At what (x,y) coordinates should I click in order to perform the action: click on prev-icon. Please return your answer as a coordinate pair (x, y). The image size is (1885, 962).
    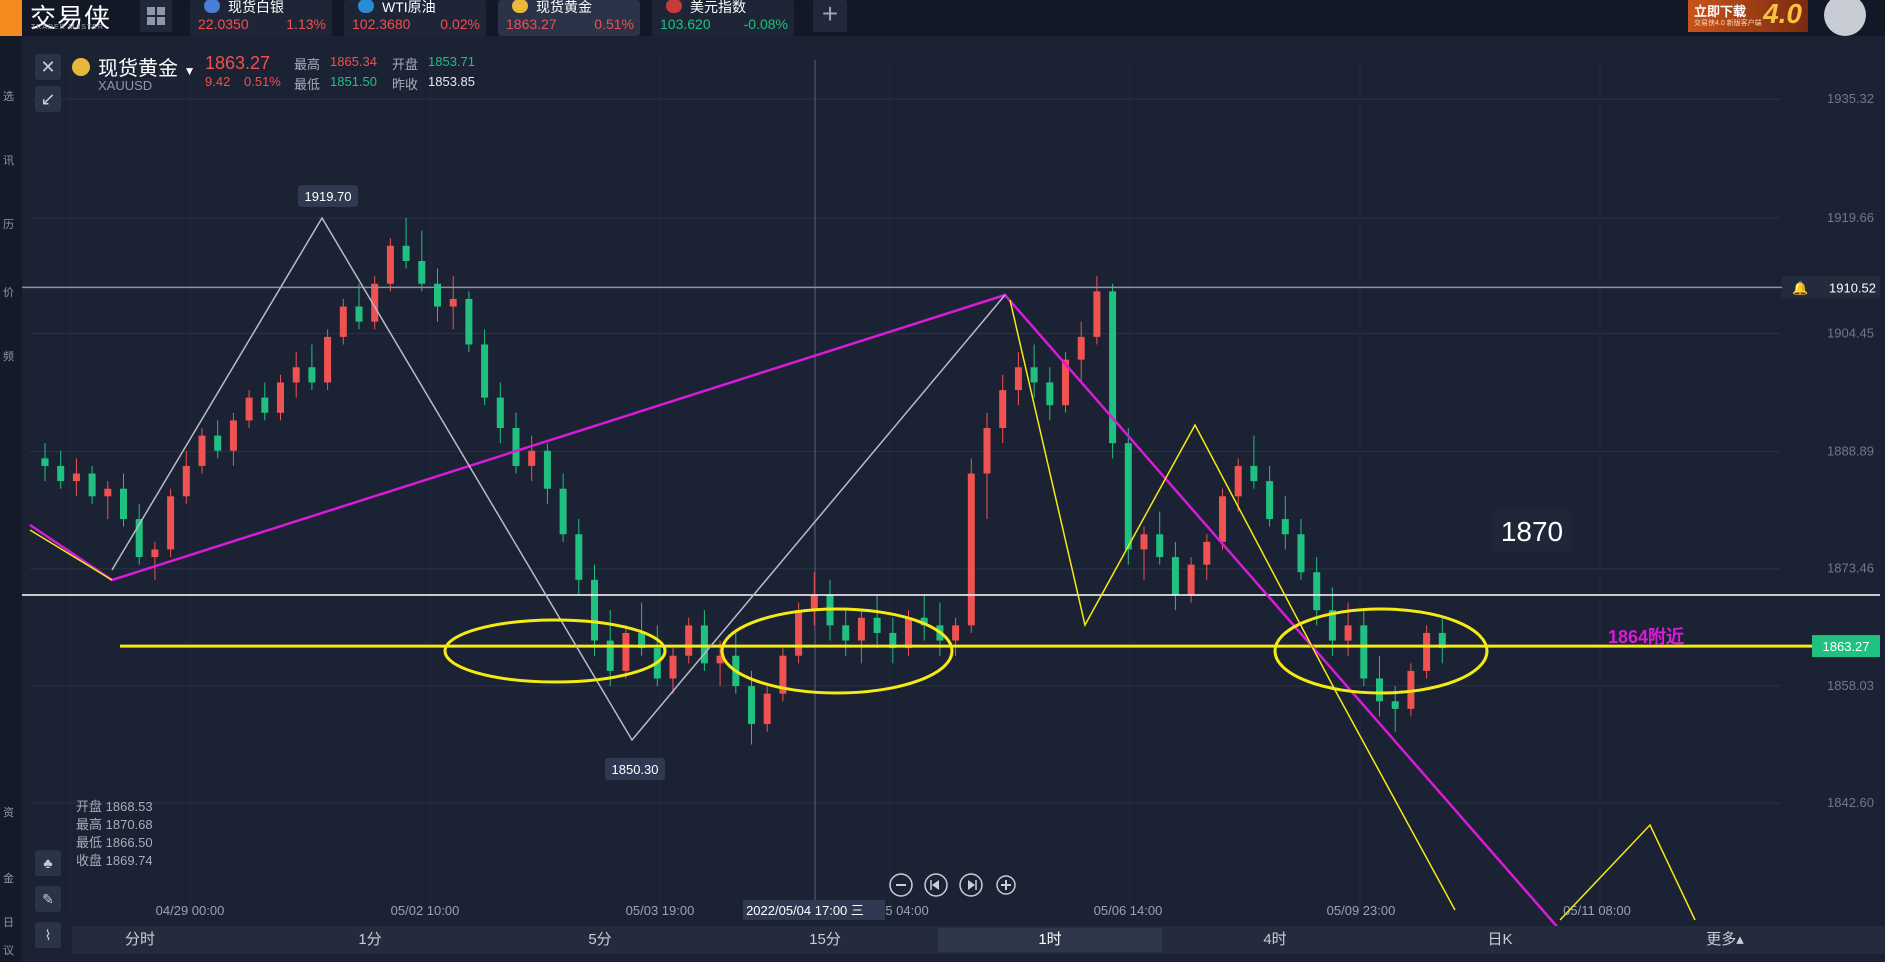
    Looking at the image, I should click on (936, 885).